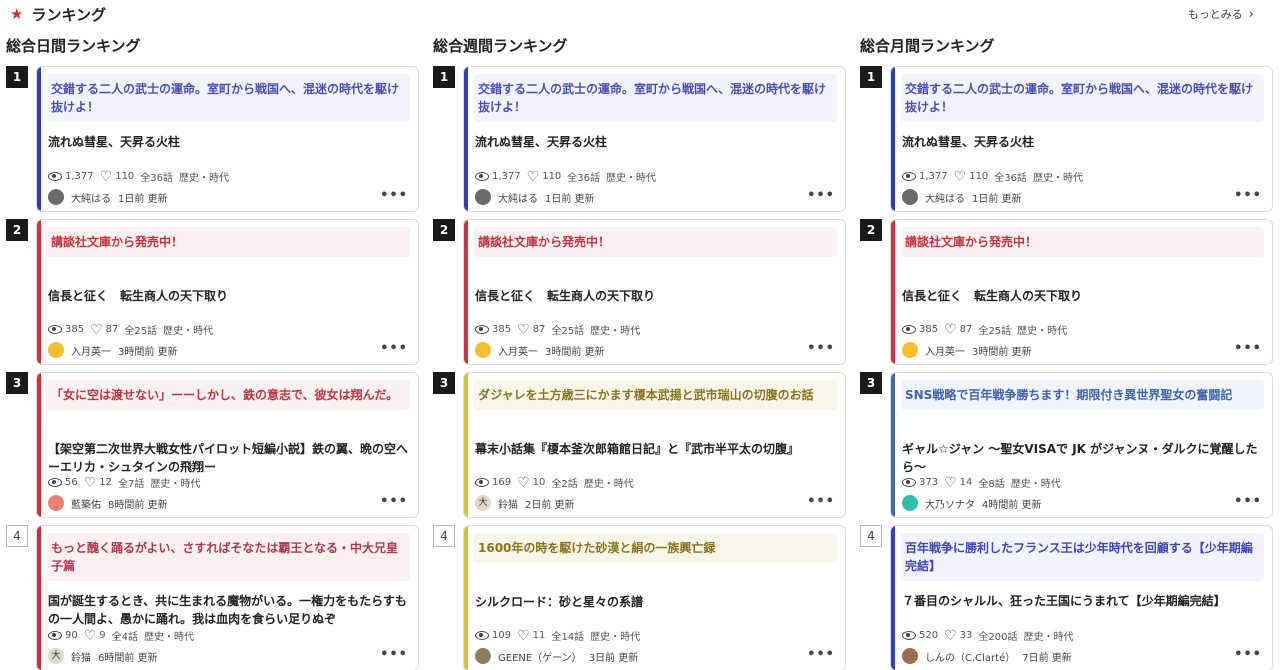 Image resolution: width=1280 pixels, height=670 pixels. What do you see at coordinates (71, 635) in the screenshot?
I see `views-count: 90` at bounding box center [71, 635].